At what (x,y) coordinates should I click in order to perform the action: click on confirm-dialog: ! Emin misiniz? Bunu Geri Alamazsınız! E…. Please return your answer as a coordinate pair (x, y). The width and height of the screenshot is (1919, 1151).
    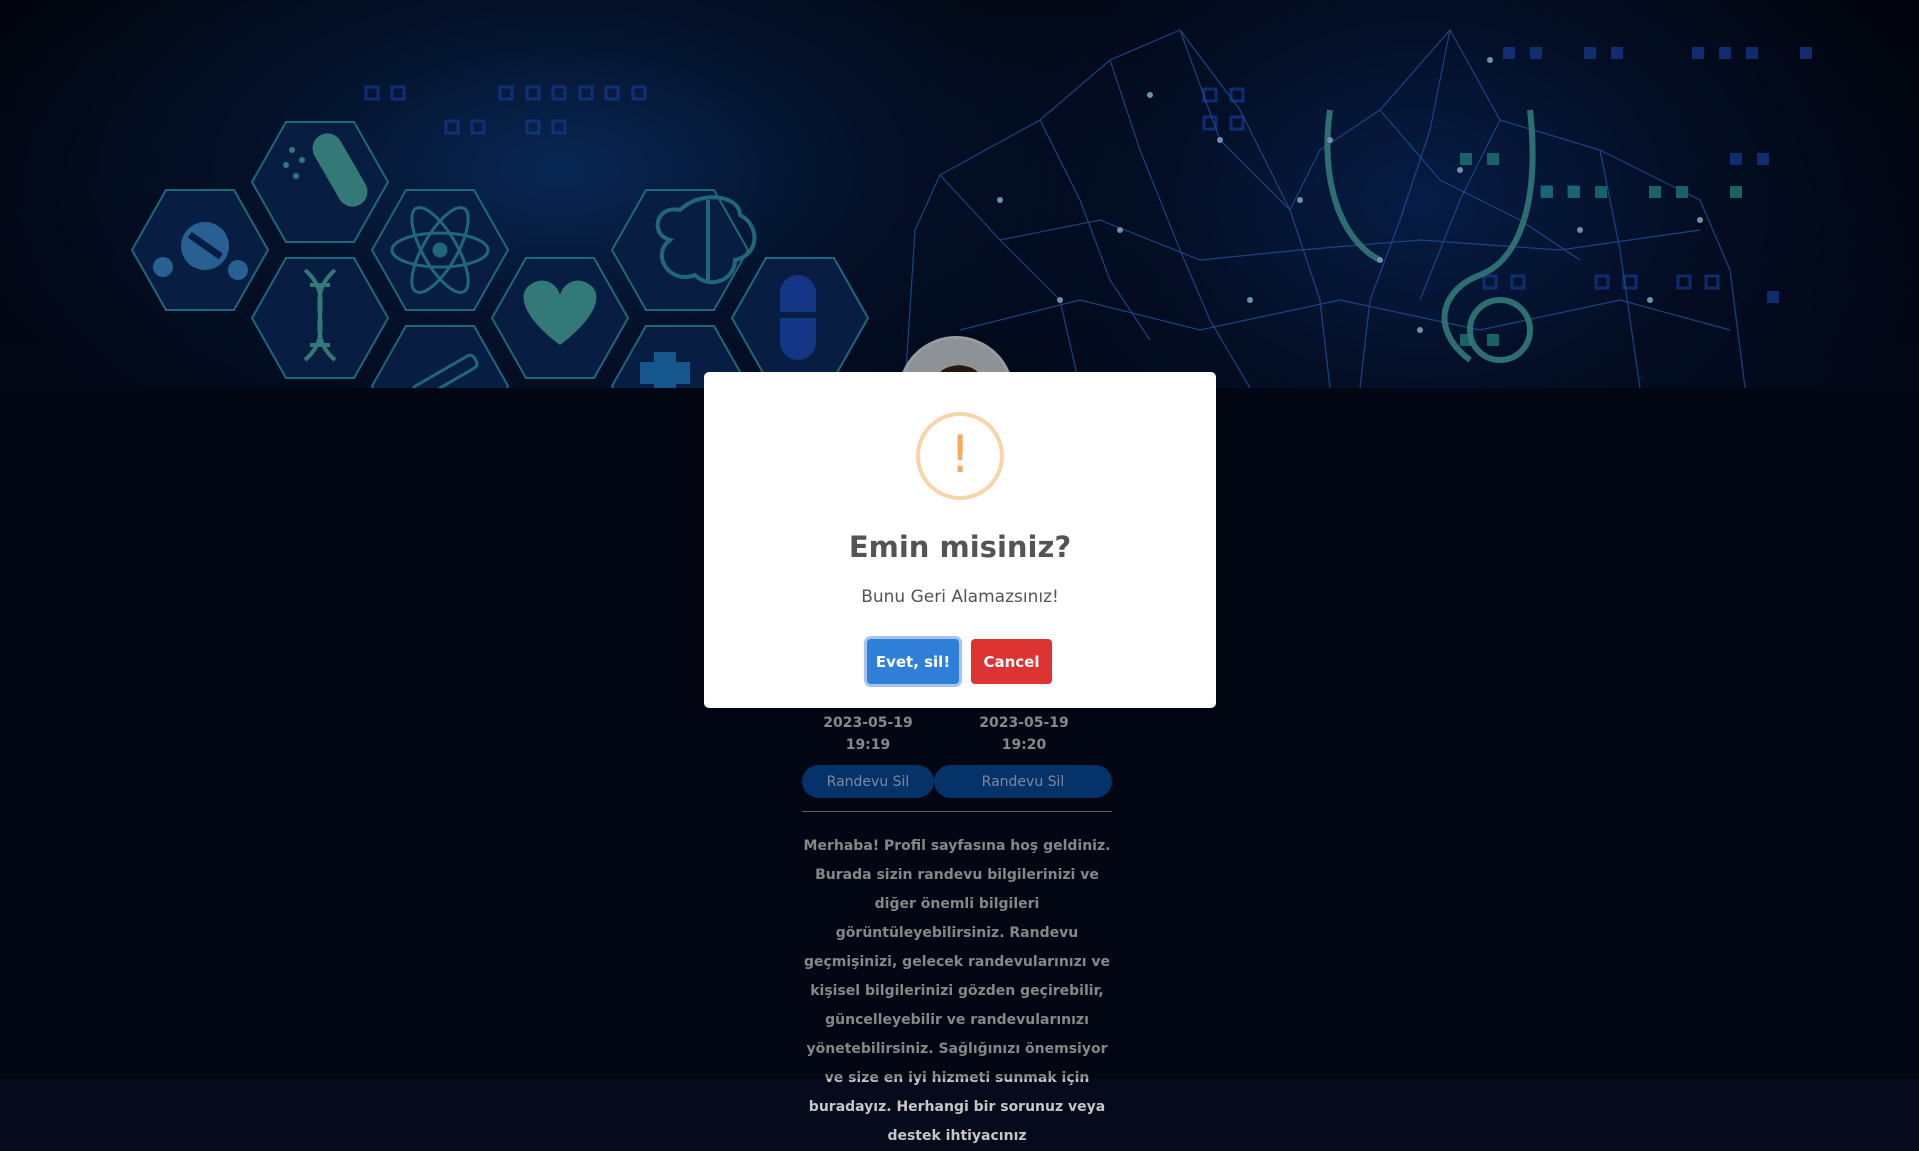
    Looking at the image, I should click on (960, 540).